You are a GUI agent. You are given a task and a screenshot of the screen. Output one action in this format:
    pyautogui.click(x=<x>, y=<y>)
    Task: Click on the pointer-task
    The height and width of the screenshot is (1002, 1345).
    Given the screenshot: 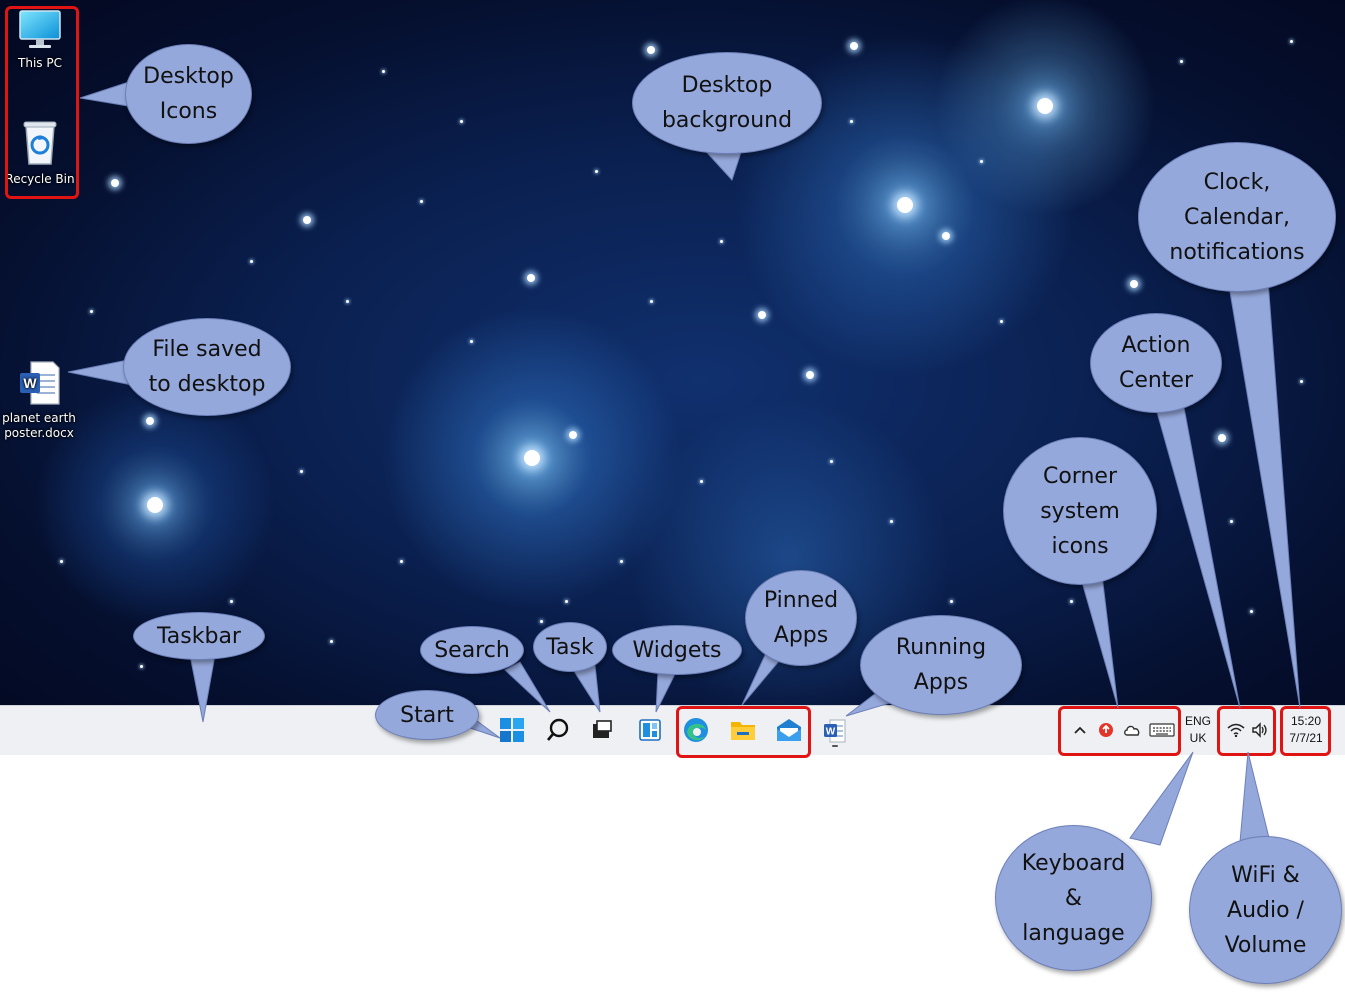 What is the action you would take?
    pyautogui.click(x=586, y=688)
    